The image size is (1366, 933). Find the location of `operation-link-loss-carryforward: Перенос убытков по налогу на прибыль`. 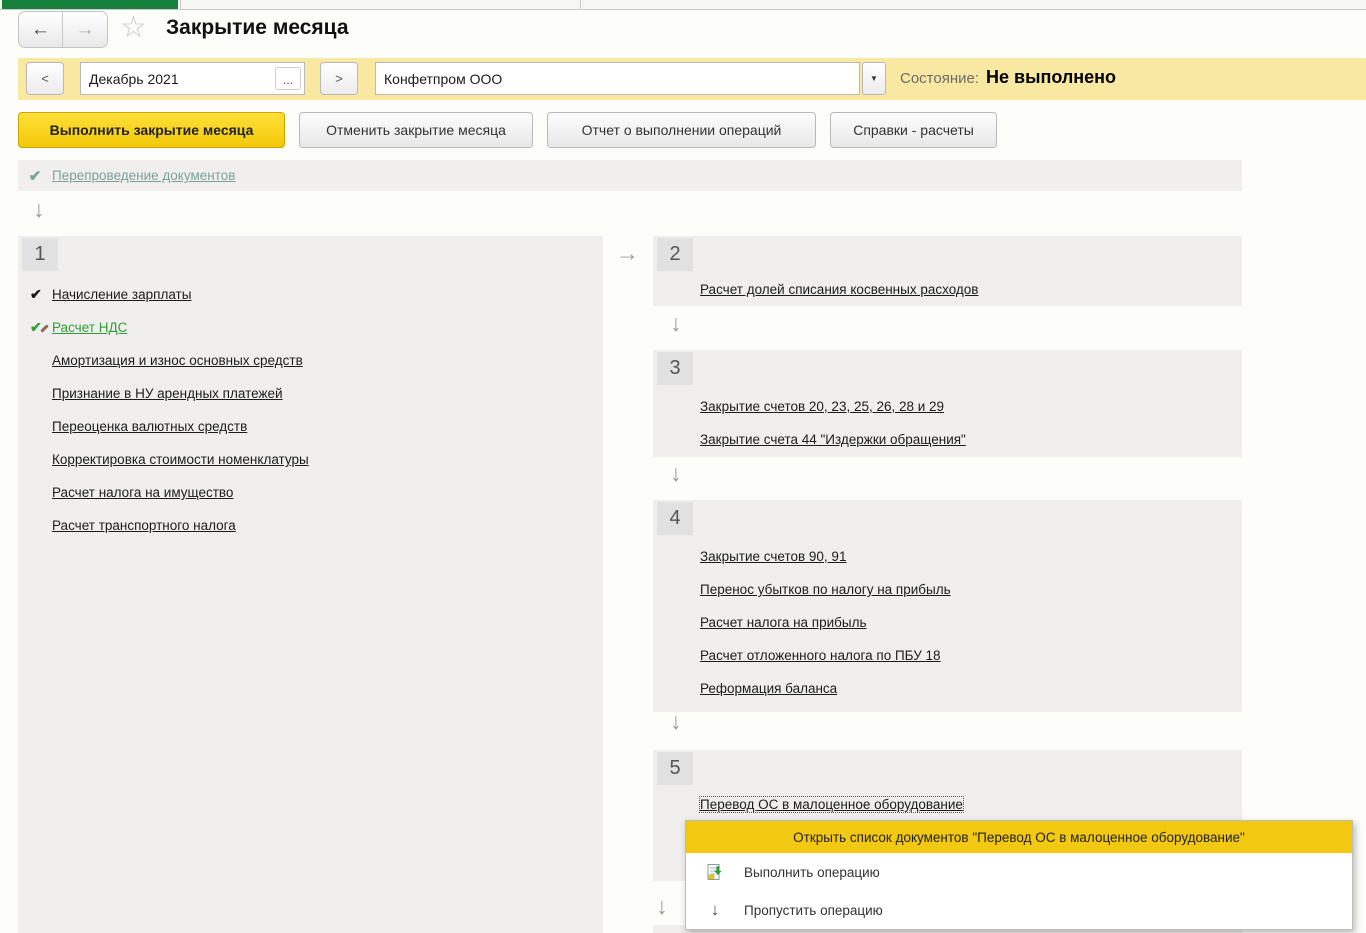

operation-link-loss-carryforward: Перенос убытков по налогу на прибыль is located at coordinates (825, 589).